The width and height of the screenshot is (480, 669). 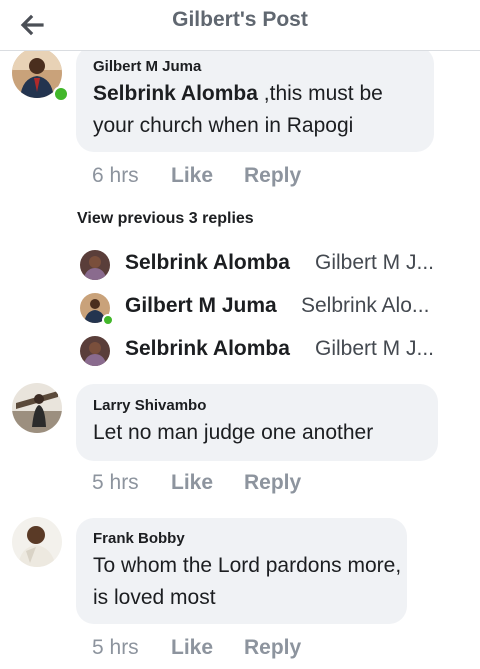 I want to click on reply-author: Gilbert M Juma, so click(x=201, y=306).